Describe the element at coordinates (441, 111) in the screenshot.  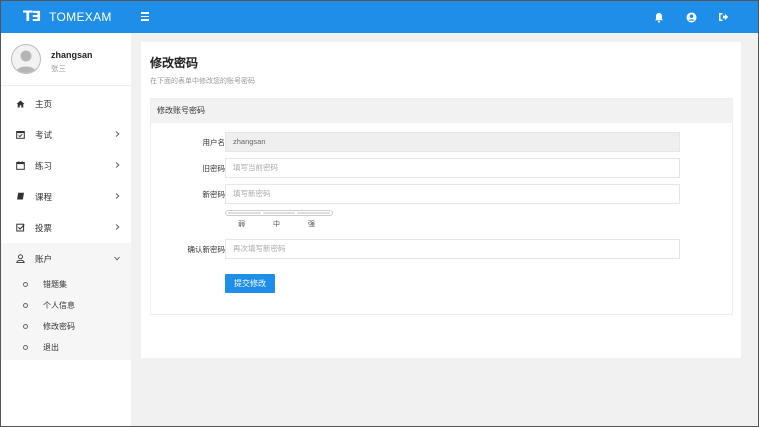
I see `panel-title: 修改账号密码` at that location.